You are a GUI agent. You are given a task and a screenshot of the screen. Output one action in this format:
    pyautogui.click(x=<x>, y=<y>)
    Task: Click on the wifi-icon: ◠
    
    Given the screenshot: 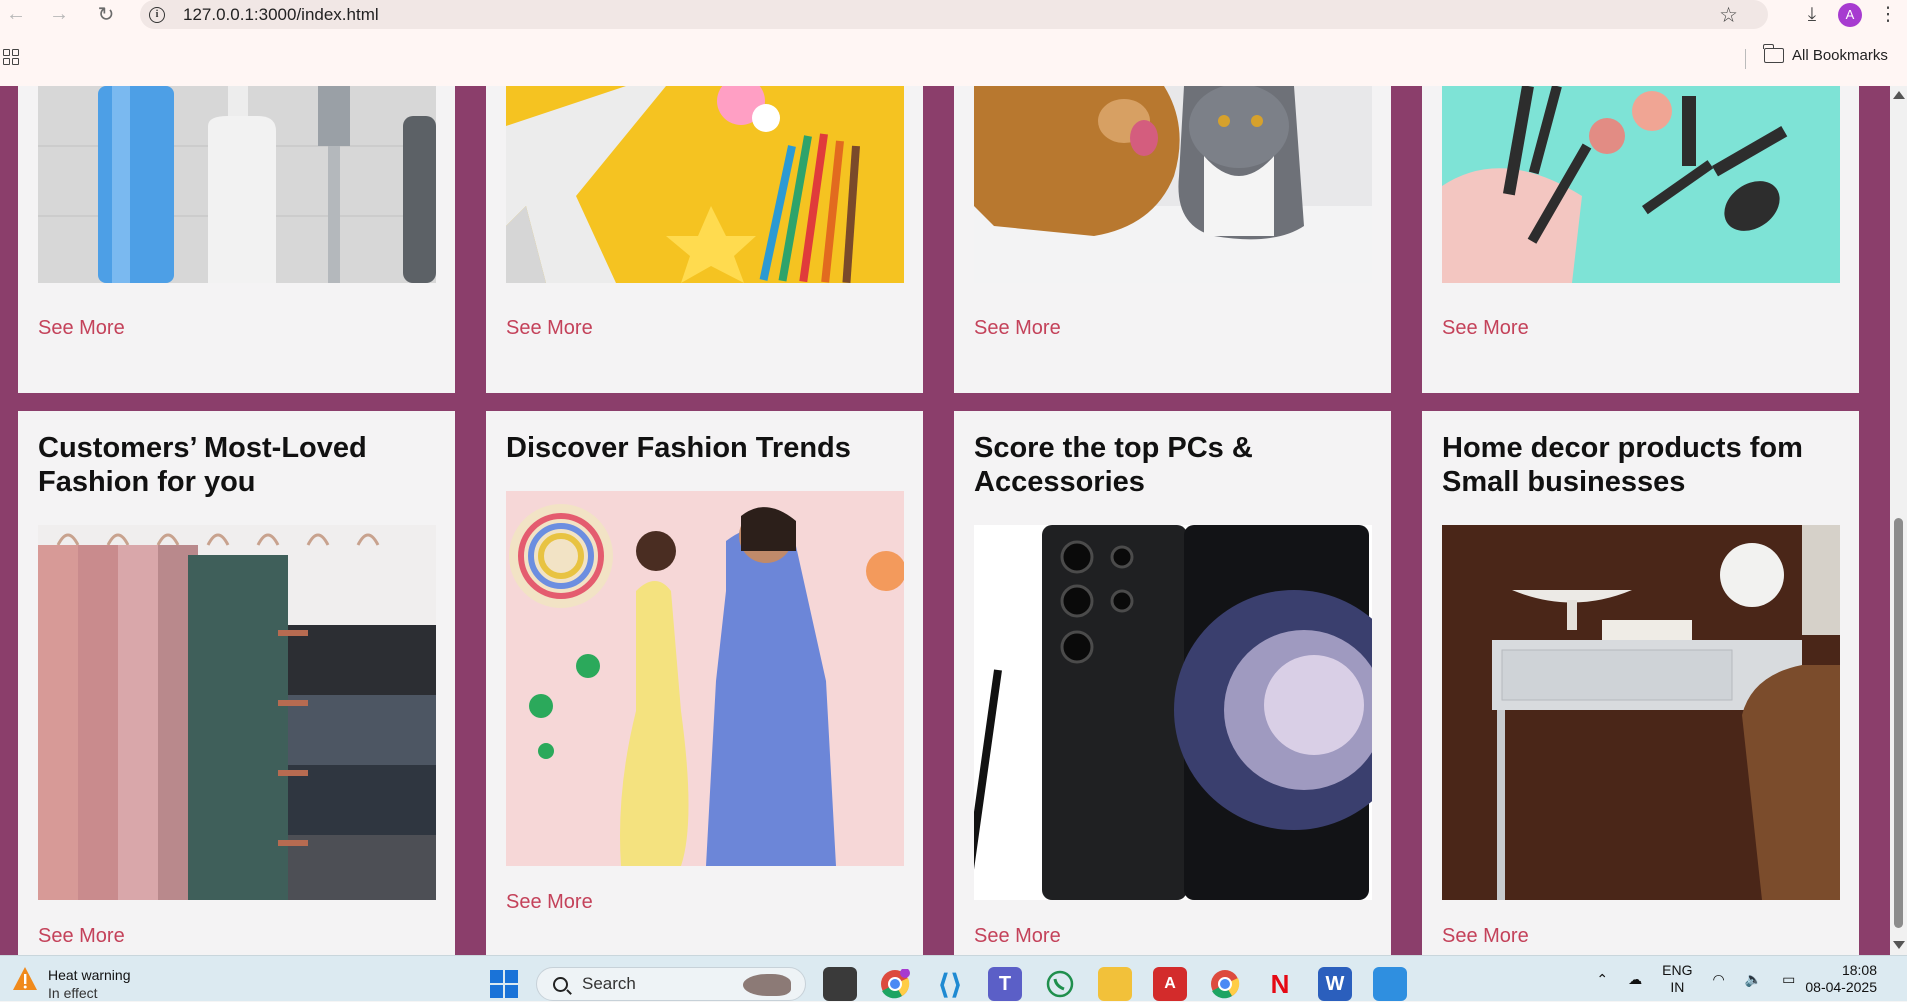 What is the action you would take?
    pyautogui.click(x=1718, y=979)
    